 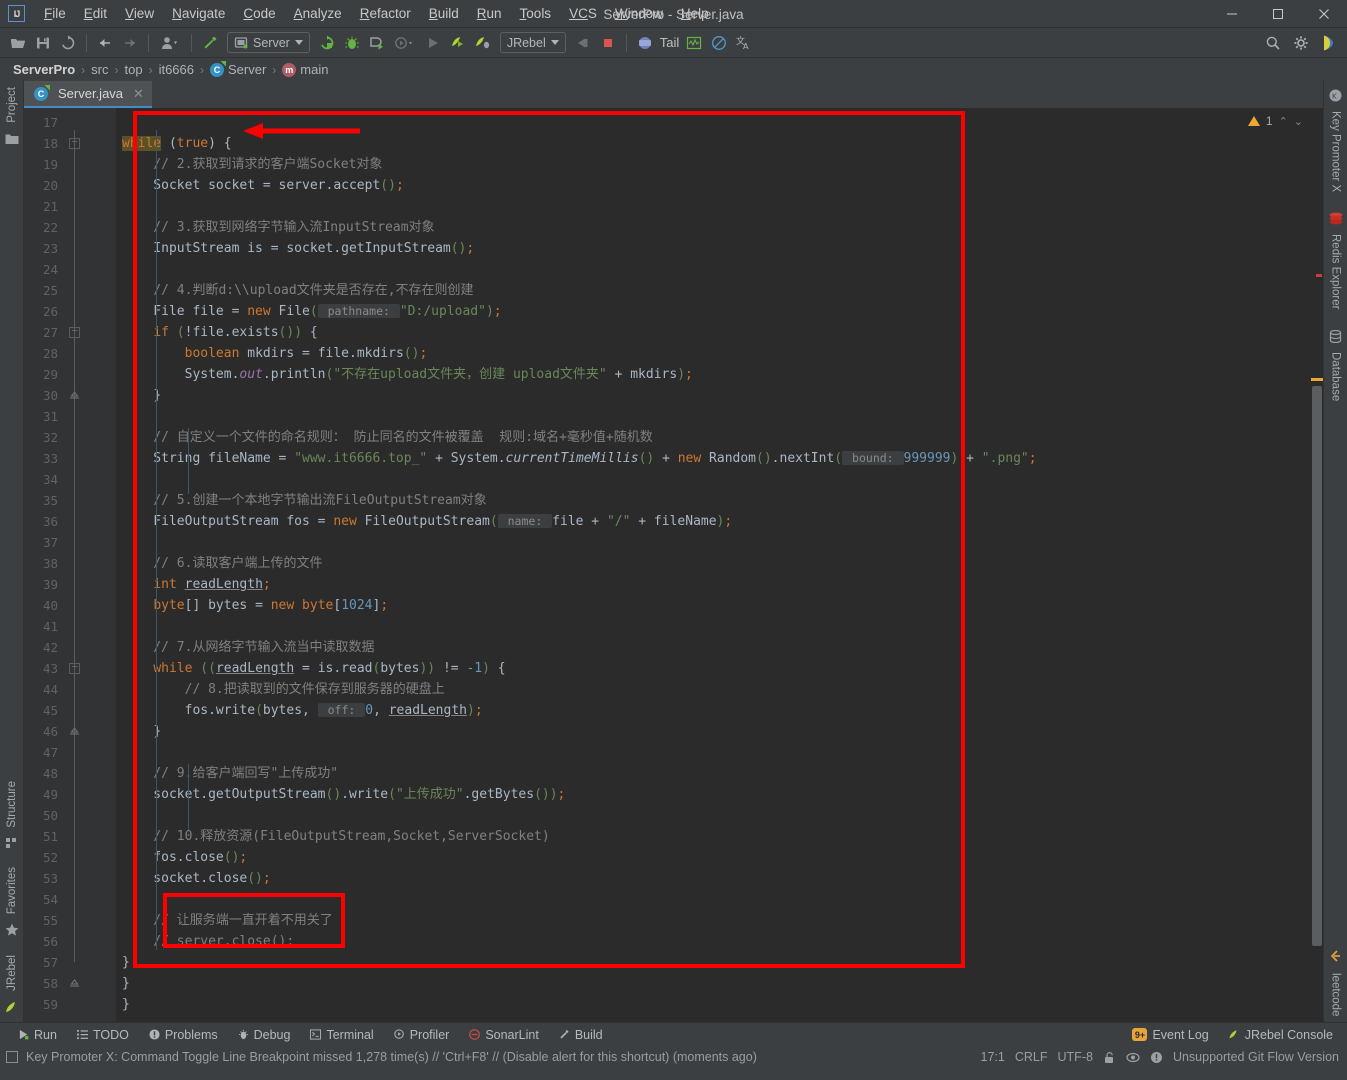 I want to click on bottom-item-terminal: Terminal, so click(x=341, y=1035).